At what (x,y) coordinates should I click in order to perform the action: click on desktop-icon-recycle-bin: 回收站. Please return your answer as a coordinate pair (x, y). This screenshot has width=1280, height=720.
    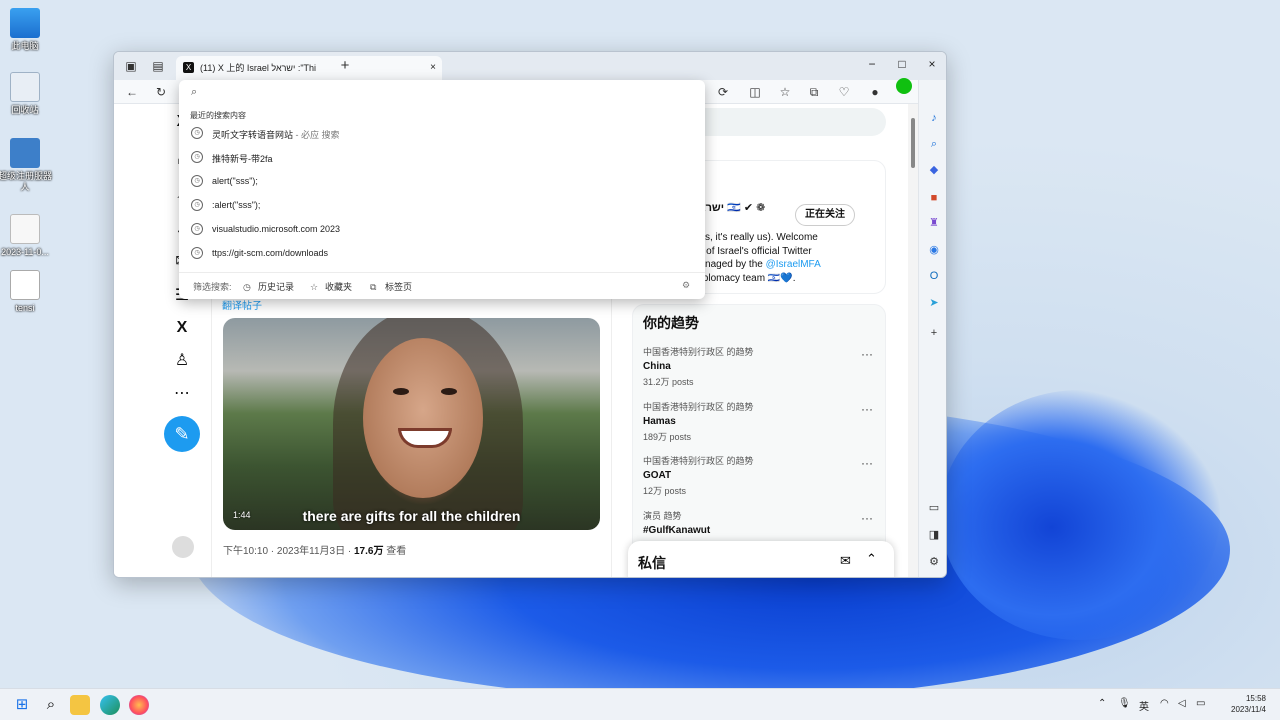
    Looking at the image, I should click on (27, 94).